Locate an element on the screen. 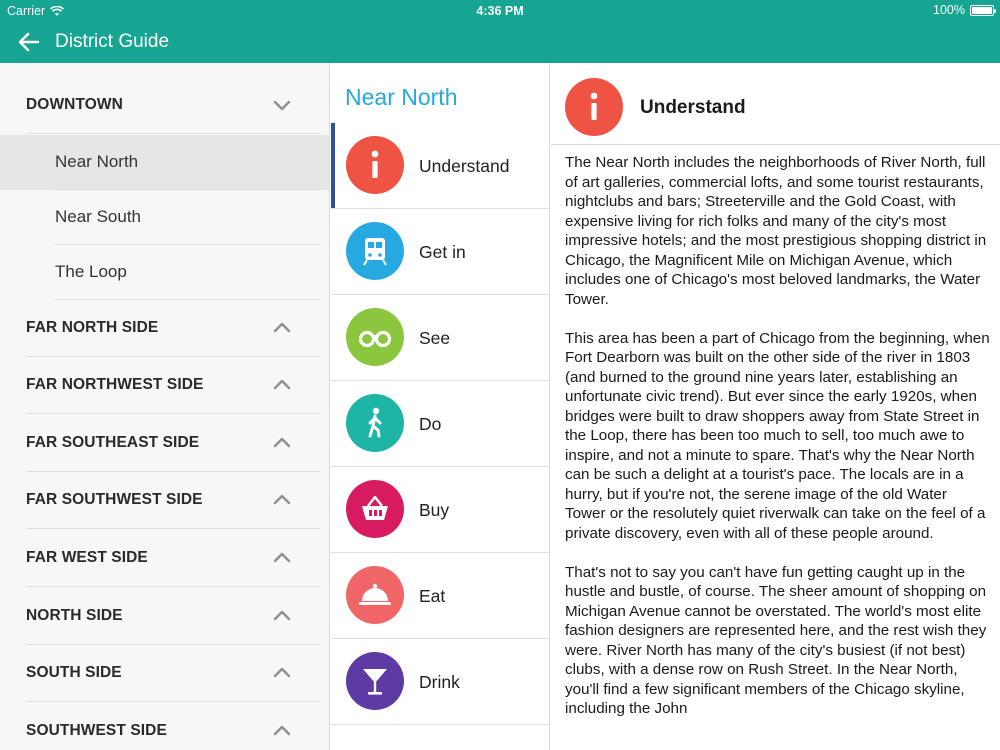 The height and width of the screenshot is (750, 1000). category-buy: Buy is located at coordinates (440, 510).